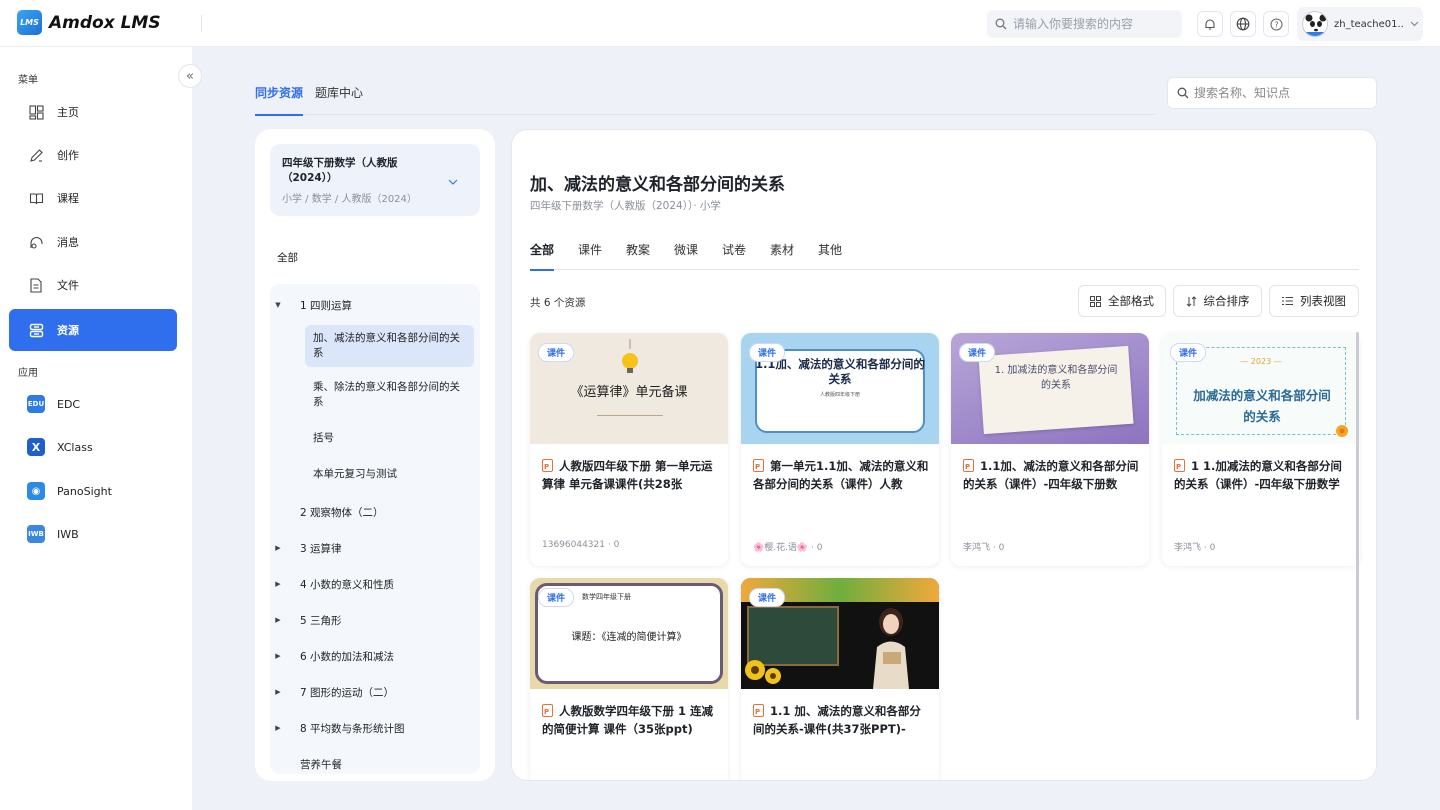  Describe the element at coordinates (375, 180) in the screenshot. I see `textbook-selector: 四年级下册数学（人教版（2024）） 小学 / 数学 / 人教版（2024）` at that location.